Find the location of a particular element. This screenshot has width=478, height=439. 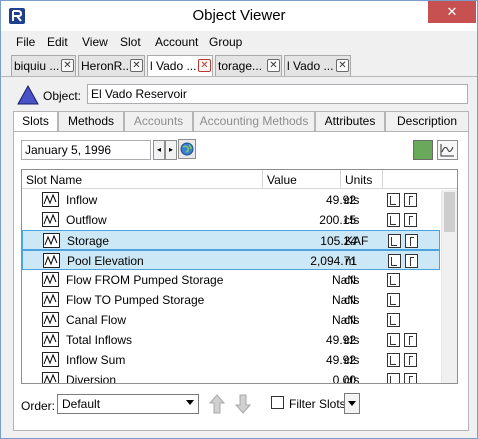

globe-icon is located at coordinates (187, 149).